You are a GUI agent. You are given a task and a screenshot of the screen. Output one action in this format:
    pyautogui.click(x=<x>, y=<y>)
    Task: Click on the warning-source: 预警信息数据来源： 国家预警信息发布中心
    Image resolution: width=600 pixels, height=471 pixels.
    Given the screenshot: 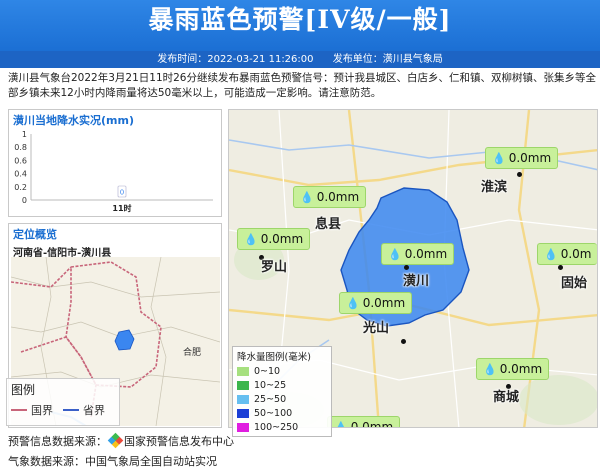 What is the action you would take?
    pyautogui.click(x=121, y=440)
    